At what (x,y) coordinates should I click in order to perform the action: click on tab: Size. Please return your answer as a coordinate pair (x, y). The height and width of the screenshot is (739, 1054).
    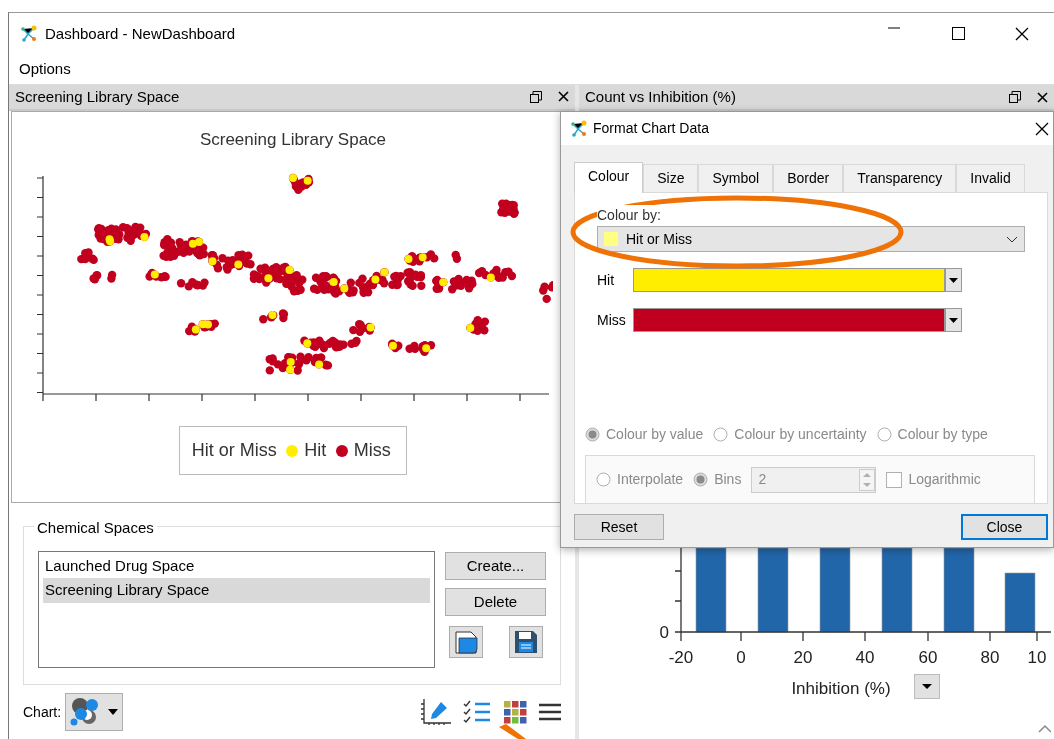
    Looking at the image, I should click on (671, 178).